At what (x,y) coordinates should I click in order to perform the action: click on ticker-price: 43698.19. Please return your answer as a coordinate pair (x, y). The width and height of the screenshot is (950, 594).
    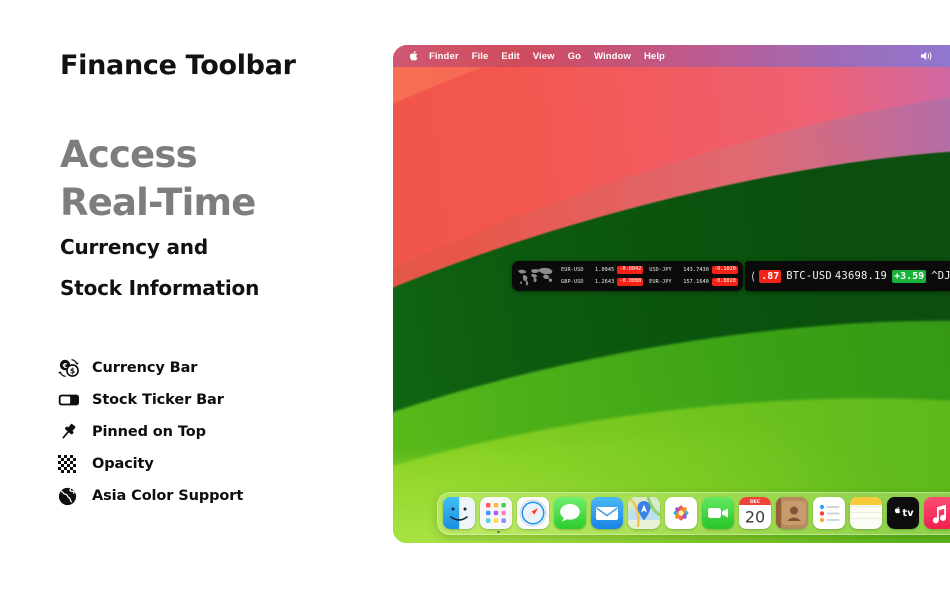
    Looking at the image, I should click on (861, 276).